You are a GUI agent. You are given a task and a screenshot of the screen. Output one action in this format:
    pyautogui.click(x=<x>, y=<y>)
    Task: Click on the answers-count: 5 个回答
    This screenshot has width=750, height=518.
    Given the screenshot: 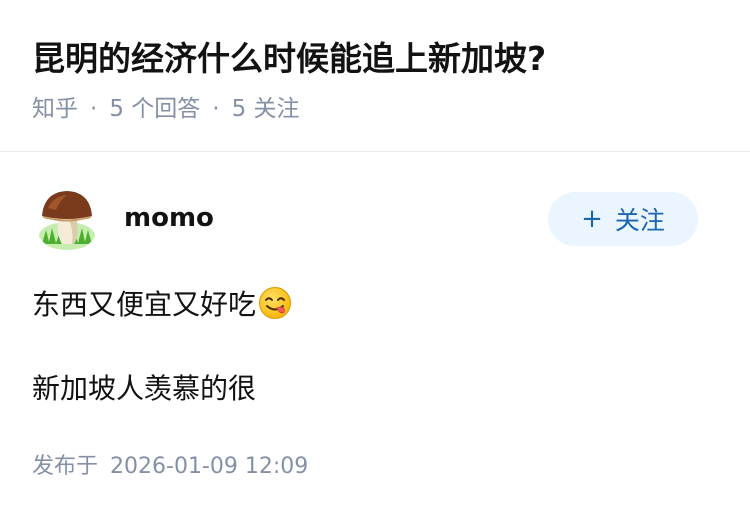 What is the action you would take?
    pyautogui.click(x=154, y=109)
    